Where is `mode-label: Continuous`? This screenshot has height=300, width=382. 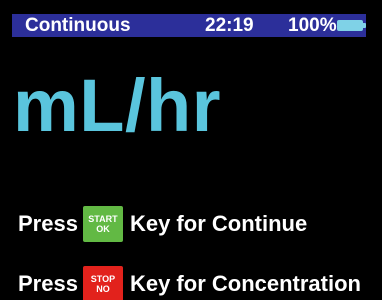 mode-label: Continuous is located at coordinates (78, 25).